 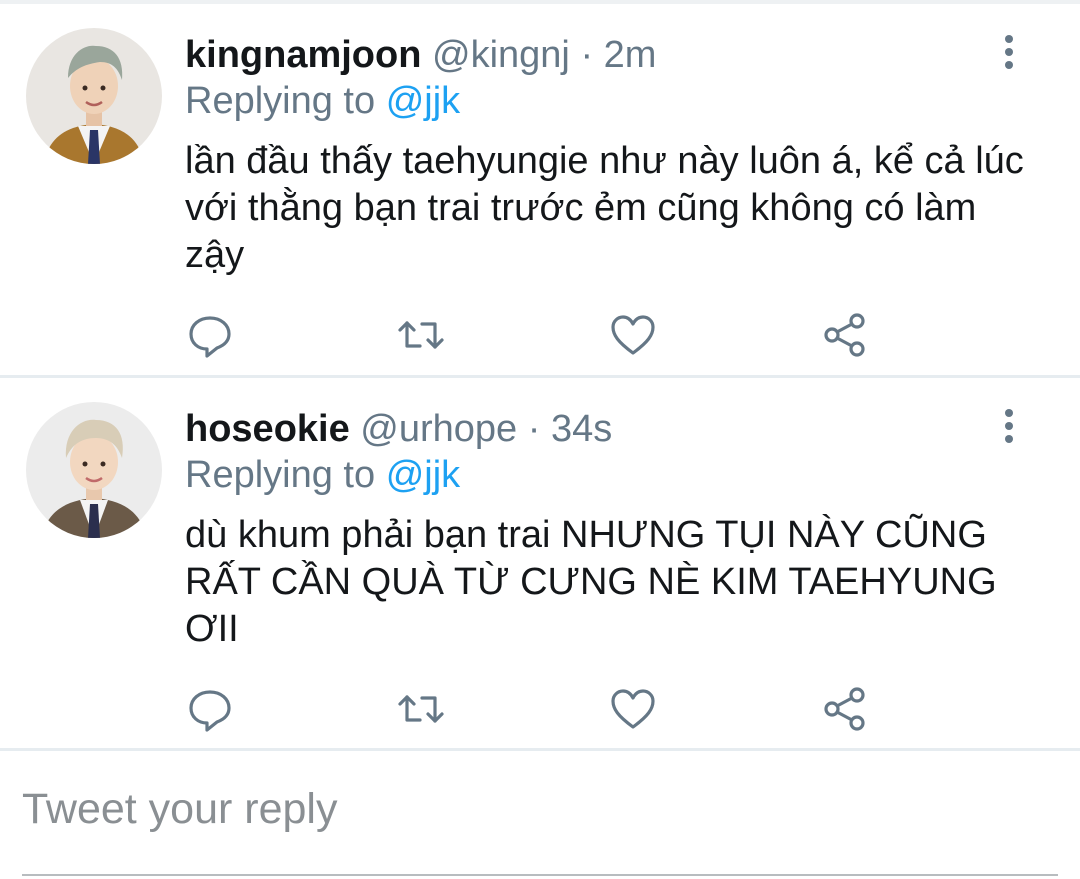 What do you see at coordinates (267, 429) in the screenshot?
I see `display-name: hoseokie` at bounding box center [267, 429].